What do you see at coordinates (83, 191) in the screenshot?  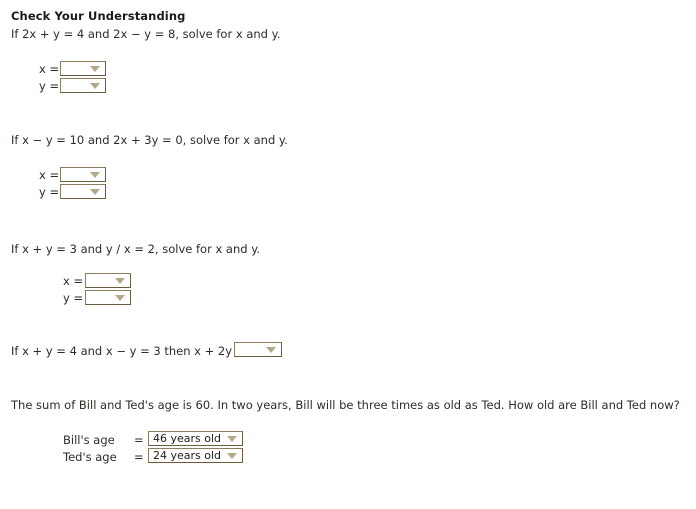 I see `dropdown-q2-y` at bounding box center [83, 191].